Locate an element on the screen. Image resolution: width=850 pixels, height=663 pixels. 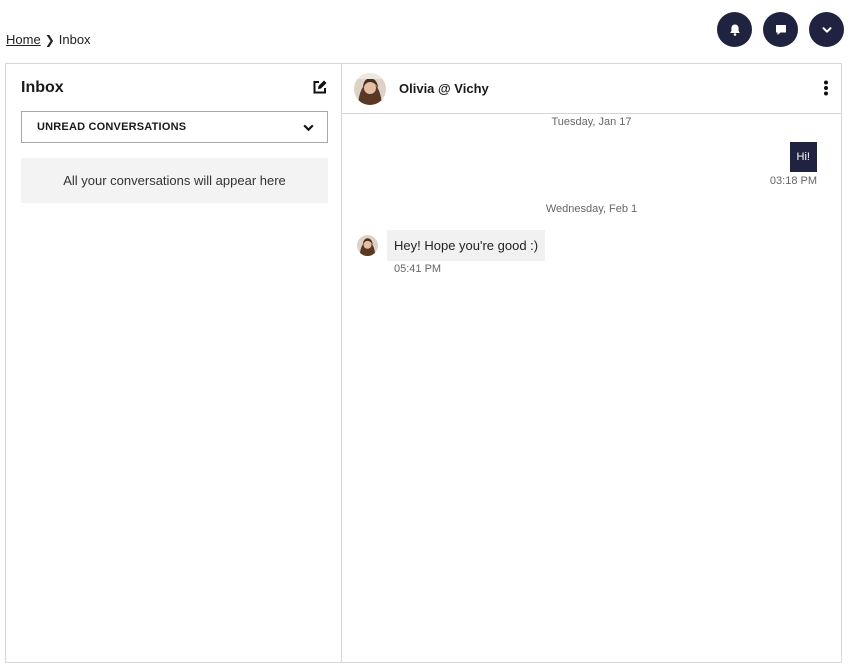
messages-button is located at coordinates (780, 29).